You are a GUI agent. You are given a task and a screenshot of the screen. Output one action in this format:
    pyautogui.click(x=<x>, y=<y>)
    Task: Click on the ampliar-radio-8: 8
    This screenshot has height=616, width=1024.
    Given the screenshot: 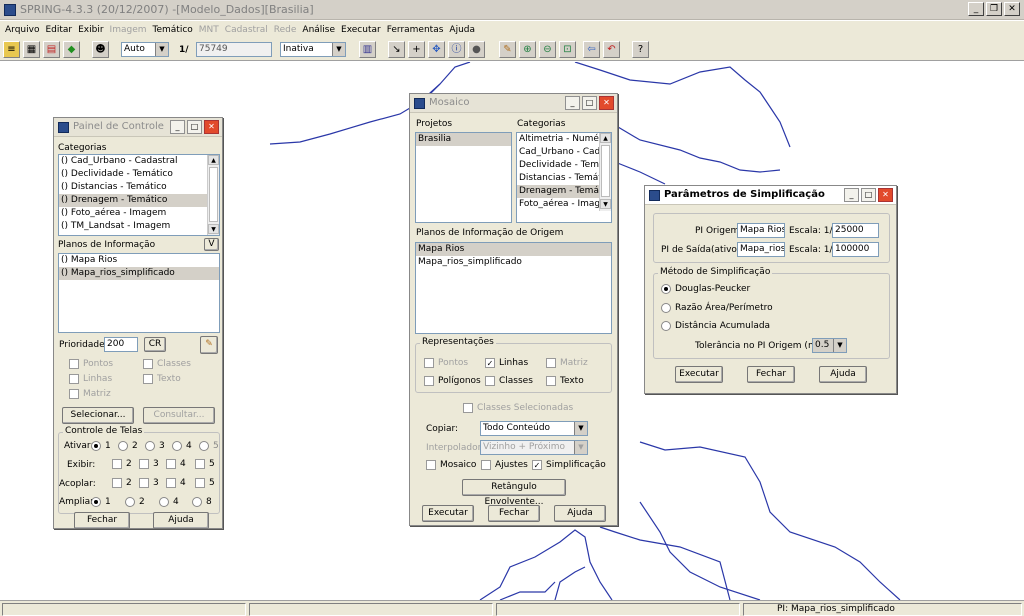 What is the action you would take?
    pyautogui.click(x=202, y=502)
    